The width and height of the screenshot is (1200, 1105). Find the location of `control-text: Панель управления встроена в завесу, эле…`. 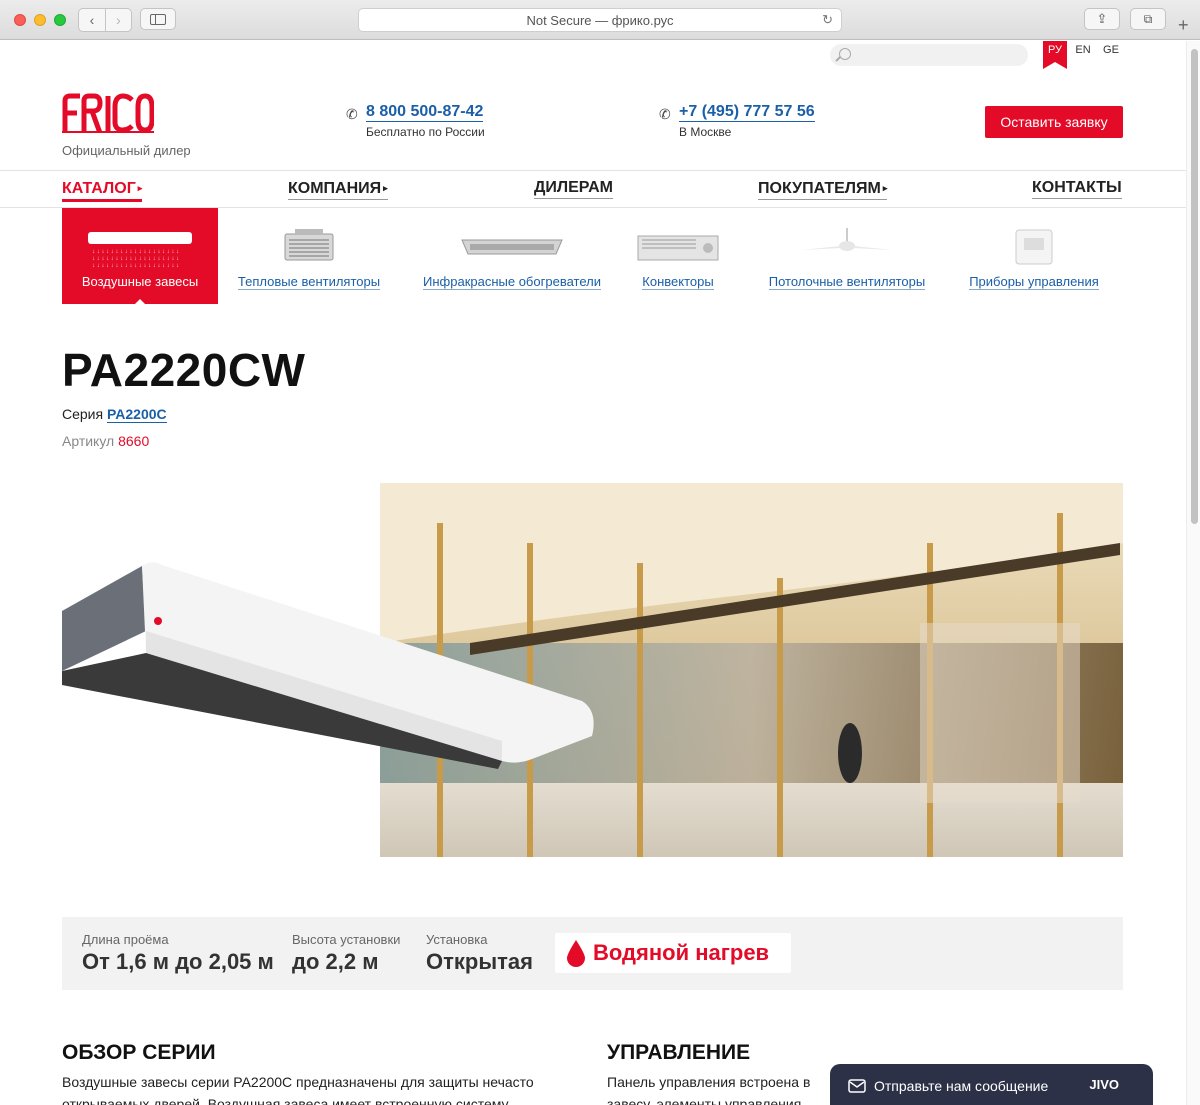

control-text: Панель управления встроена в завесу, эле… is located at coordinates (709, 1089).